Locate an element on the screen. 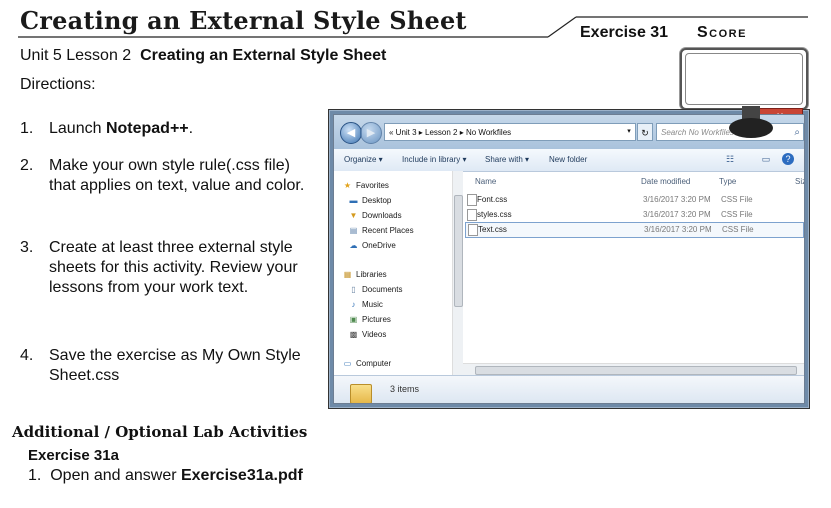 Image resolution: width=831 pixels, height=508 pixels. step-number: 3. is located at coordinates (27, 247).